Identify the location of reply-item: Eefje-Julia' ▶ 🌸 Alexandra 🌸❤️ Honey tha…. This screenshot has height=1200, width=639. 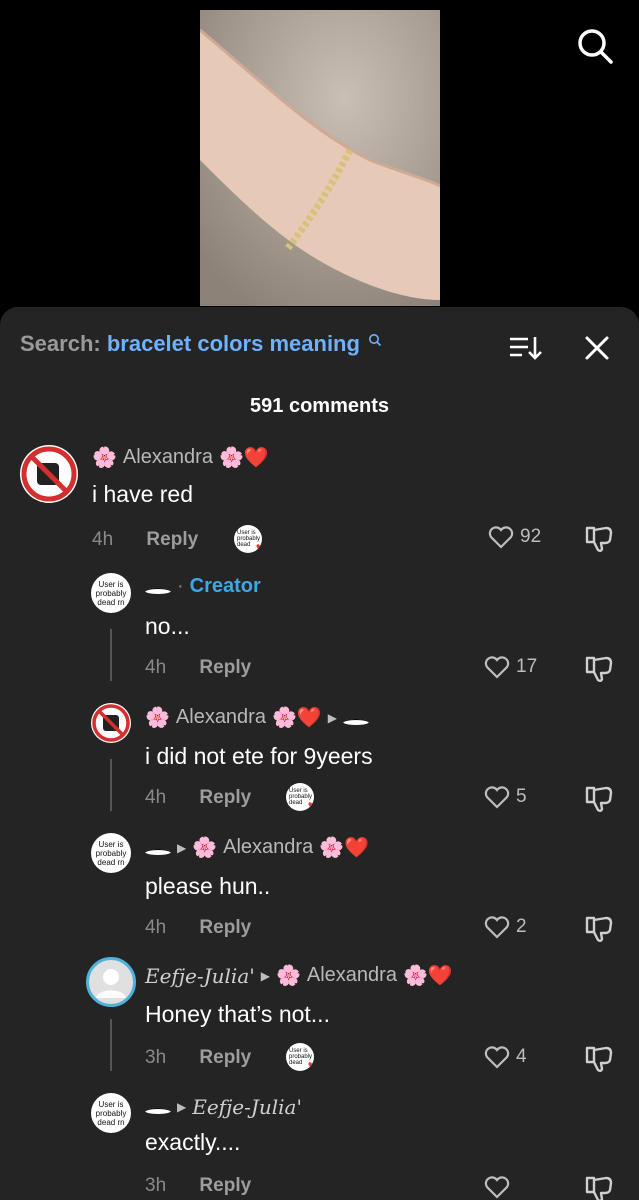
(319, 1017).